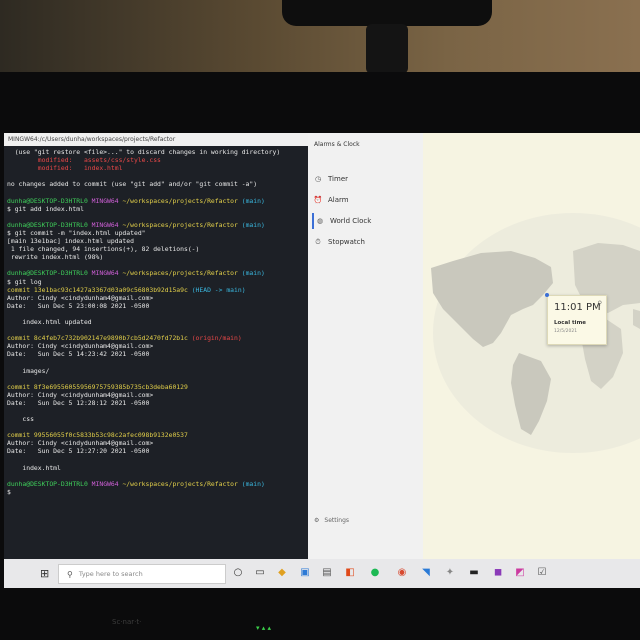  I want to click on app-title: Alarms & Clock, so click(337, 144).